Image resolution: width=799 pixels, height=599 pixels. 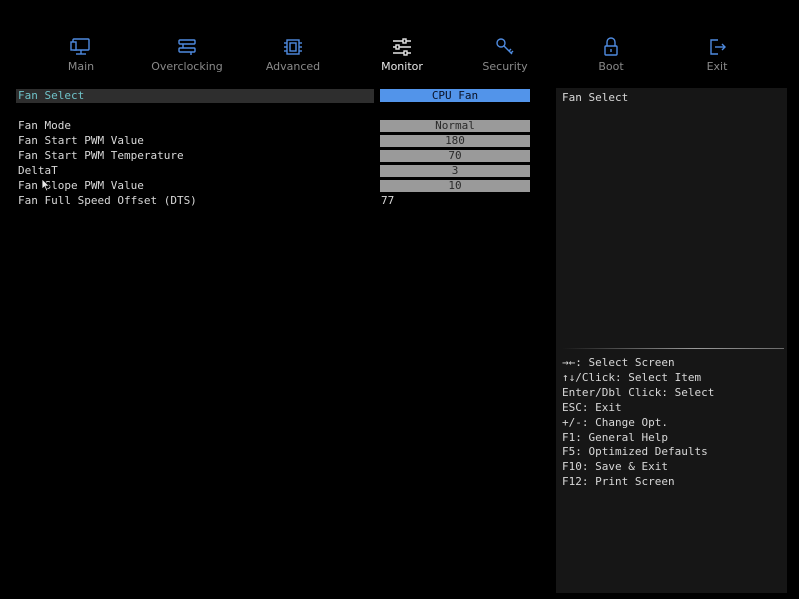 What do you see at coordinates (595, 97) in the screenshot?
I see `help-title: Fan Select` at bounding box center [595, 97].